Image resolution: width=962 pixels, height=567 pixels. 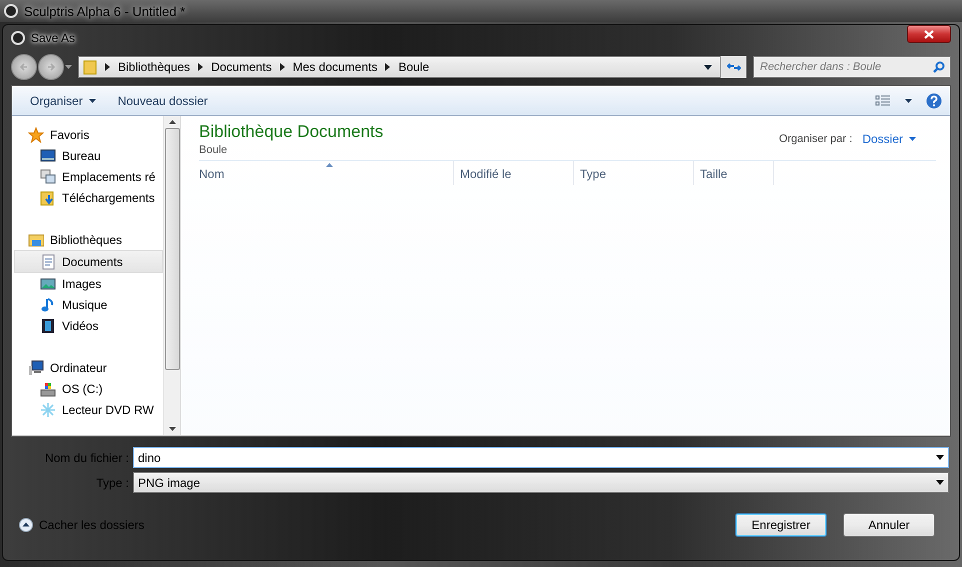 I want to click on close-button, so click(x=929, y=34).